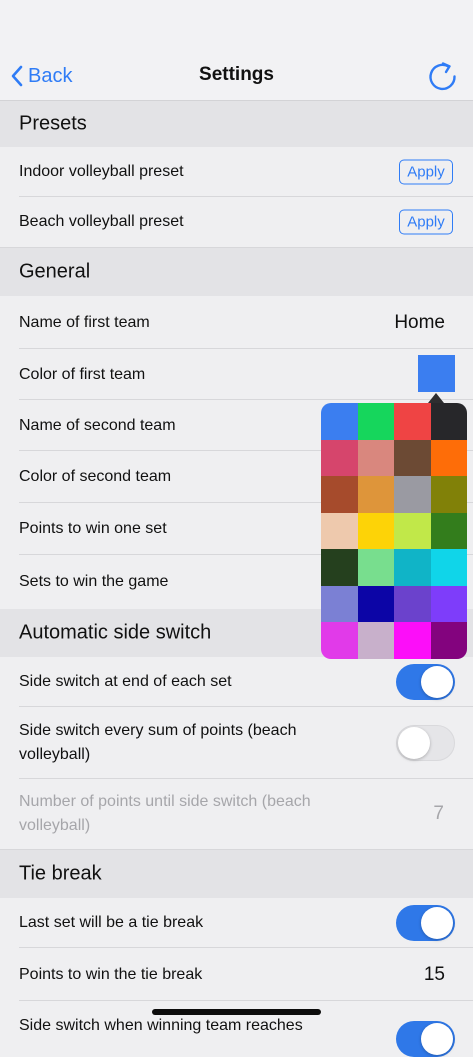  Describe the element at coordinates (125, 681) in the screenshot. I see `switch-end-of-set-label: Side switch at end of each set` at that location.